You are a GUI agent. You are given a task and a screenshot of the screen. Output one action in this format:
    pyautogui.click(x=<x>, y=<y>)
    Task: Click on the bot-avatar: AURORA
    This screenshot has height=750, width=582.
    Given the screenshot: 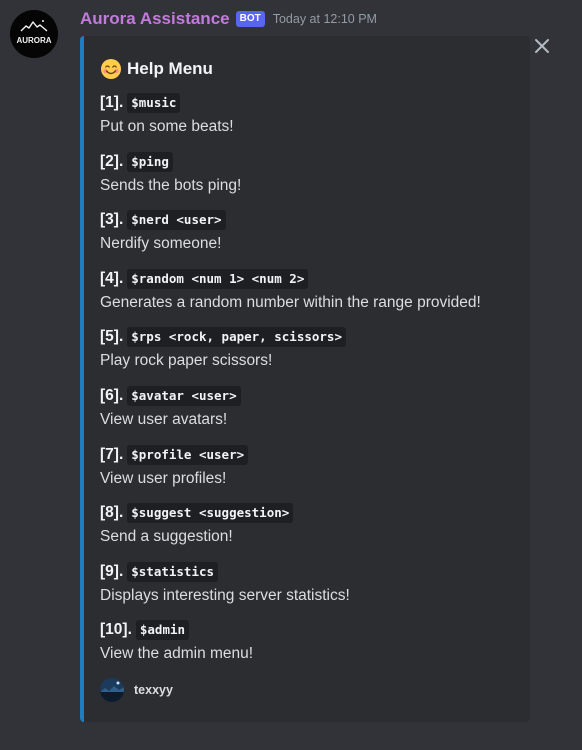 What is the action you would take?
    pyautogui.click(x=34, y=34)
    